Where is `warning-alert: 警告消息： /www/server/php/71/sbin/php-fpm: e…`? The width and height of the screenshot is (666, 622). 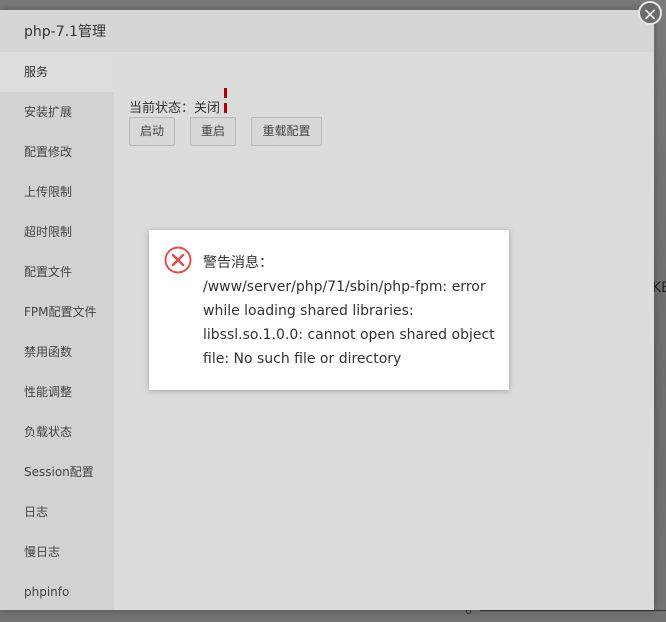 warning-alert: 警告消息： /www/server/php/71/sbin/php-fpm: e… is located at coordinates (329, 310).